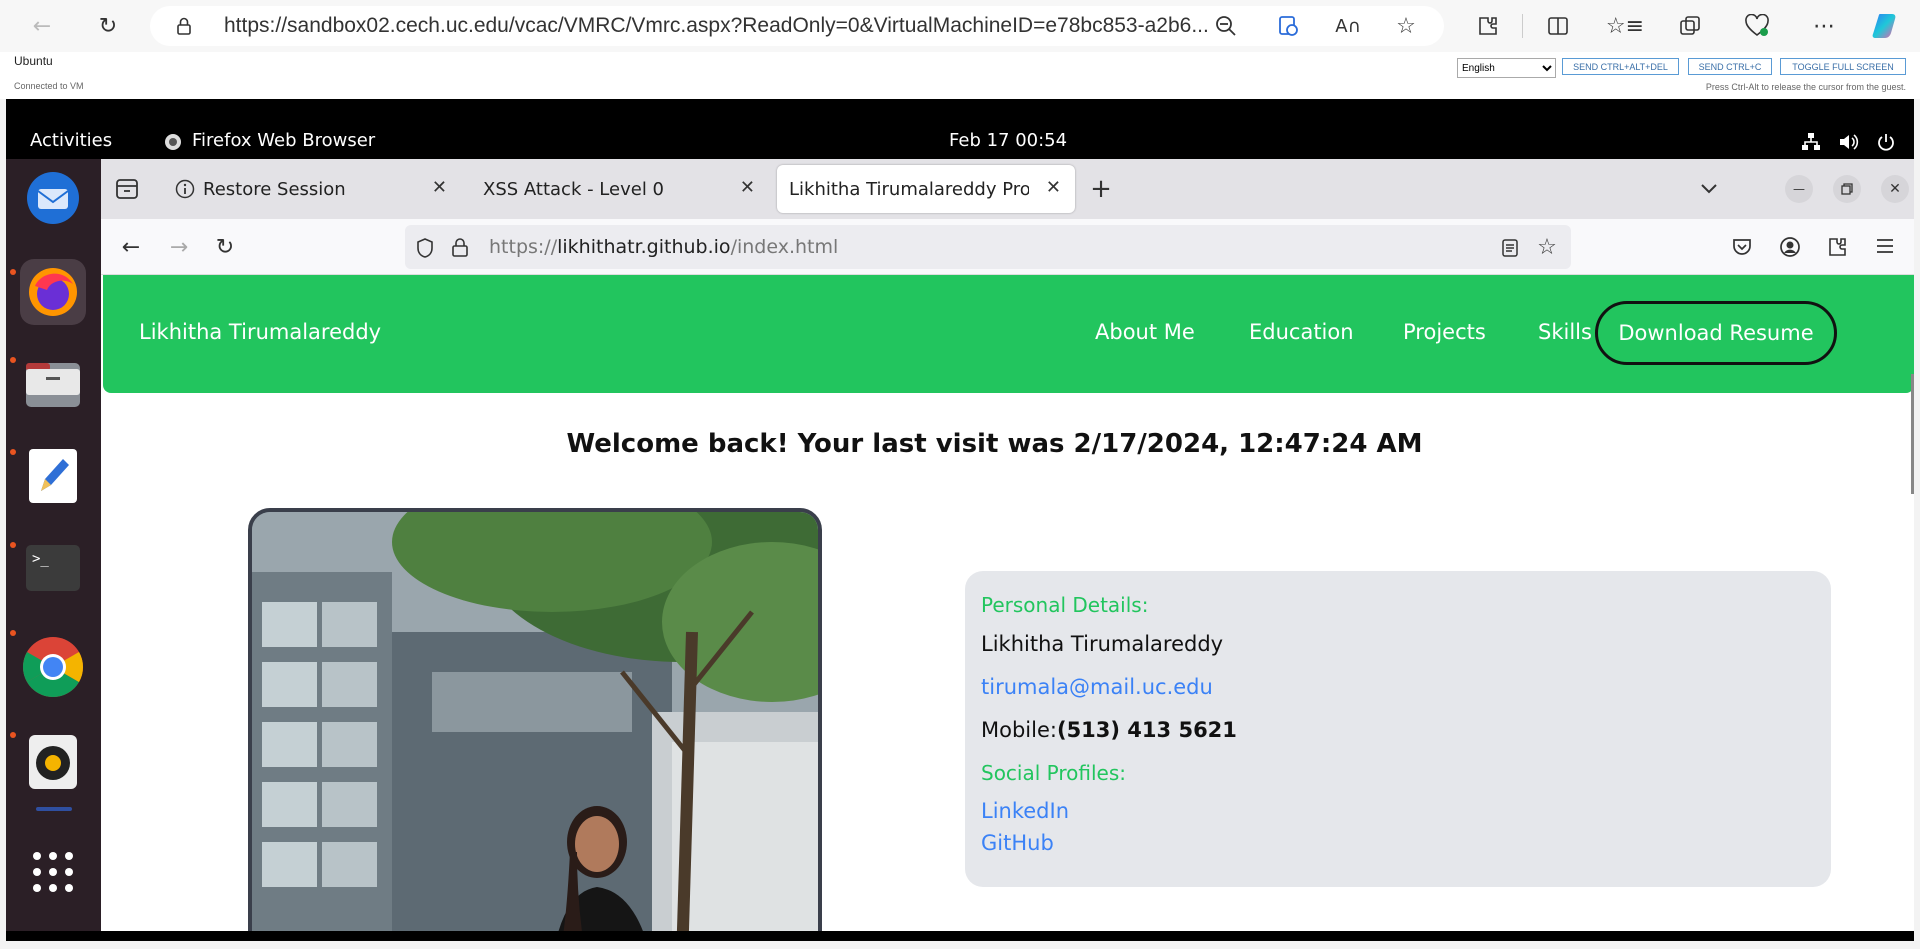 The width and height of the screenshot is (1920, 949). I want to click on profile-photo, so click(535, 719).